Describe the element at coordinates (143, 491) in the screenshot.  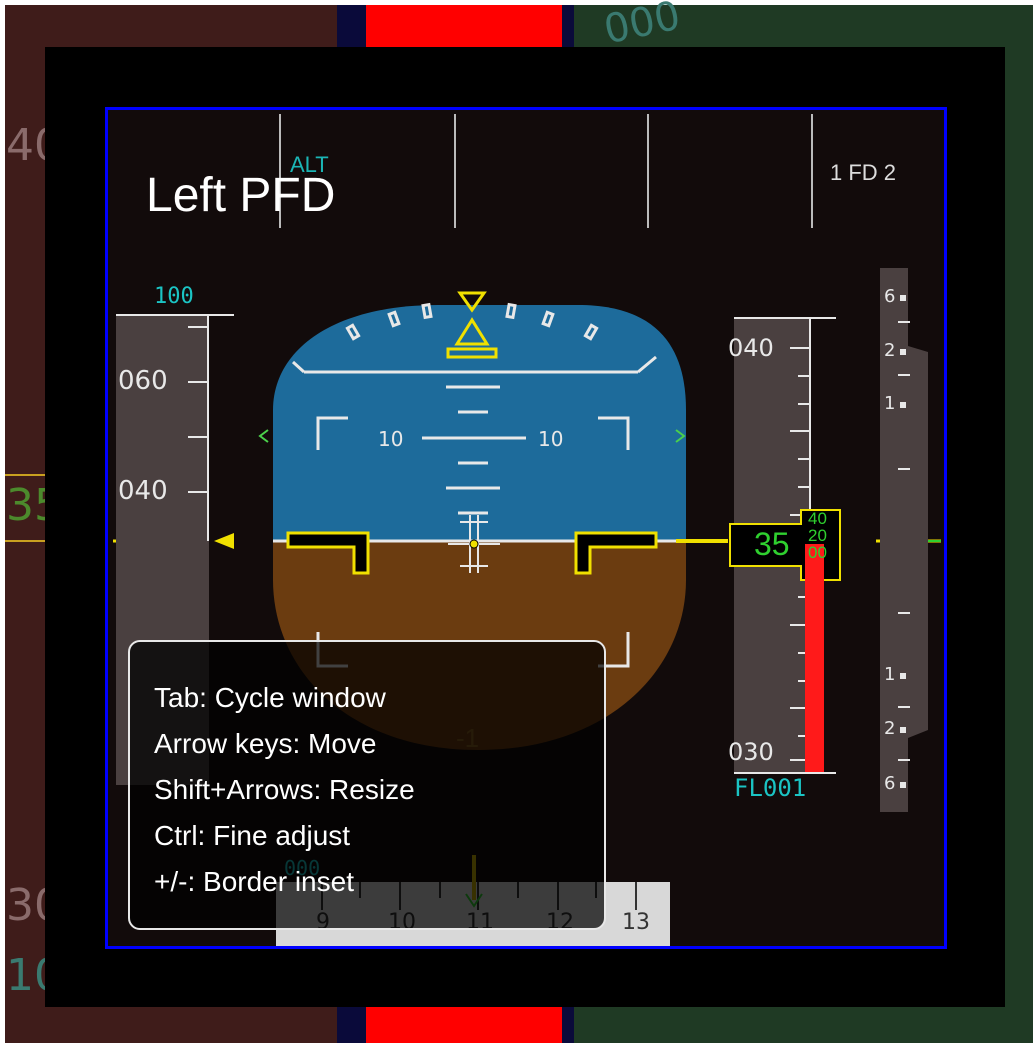
I see `speed-tick-label: 040` at that location.